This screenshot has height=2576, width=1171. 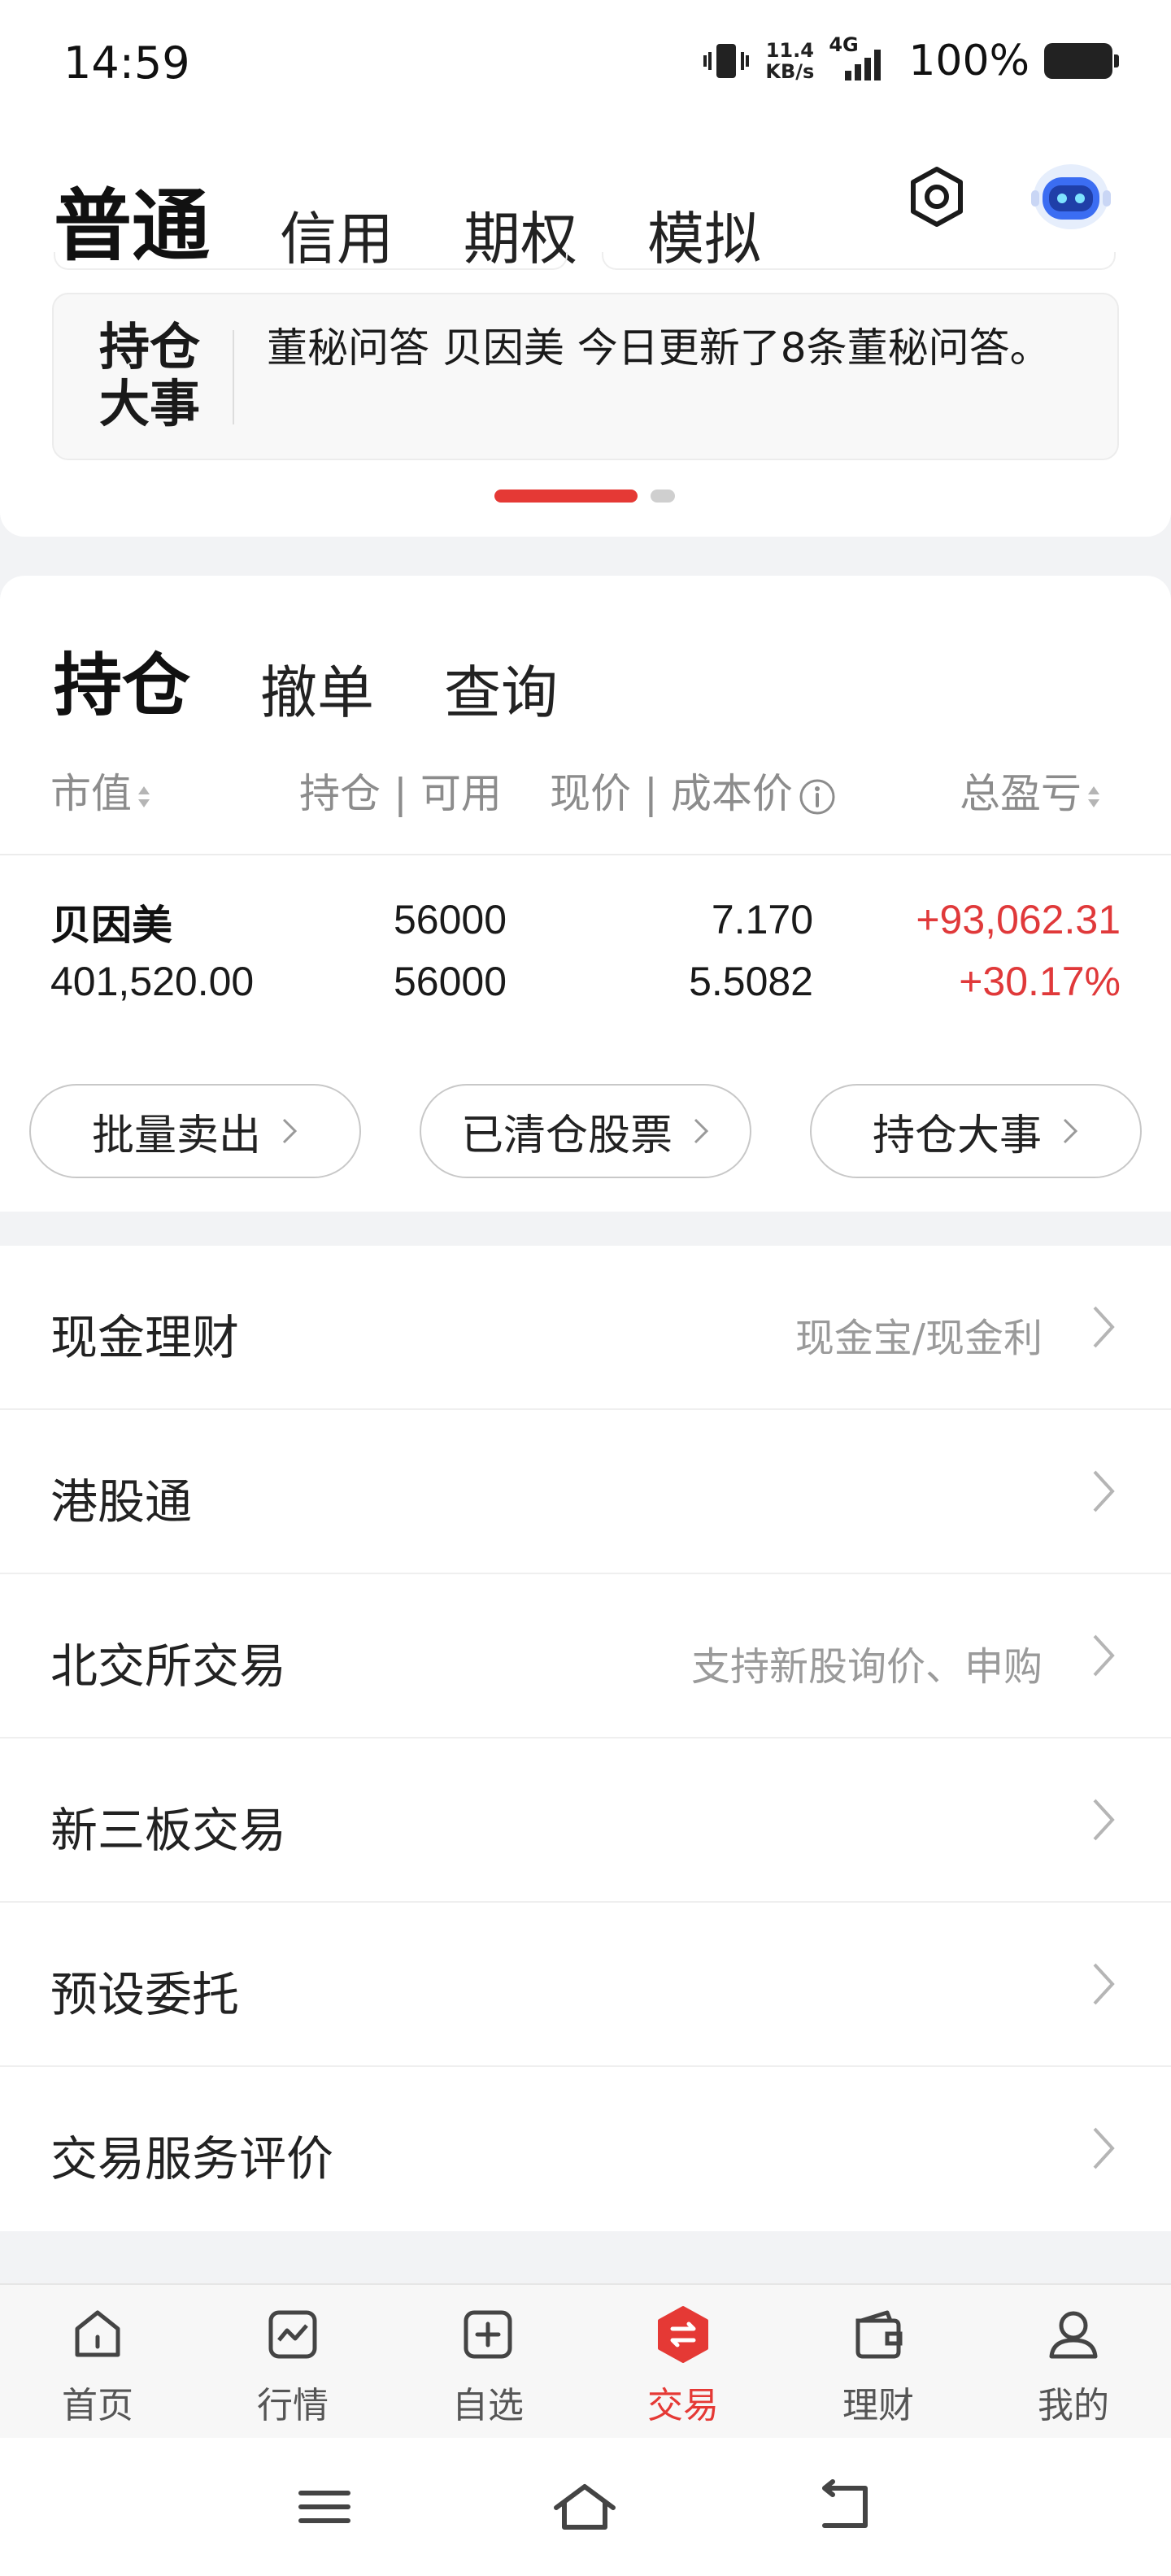 What do you see at coordinates (1021, 793) in the screenshot?
I see `col-total-pnl-label: 总盈亏` at bounding box center [1021, 793].